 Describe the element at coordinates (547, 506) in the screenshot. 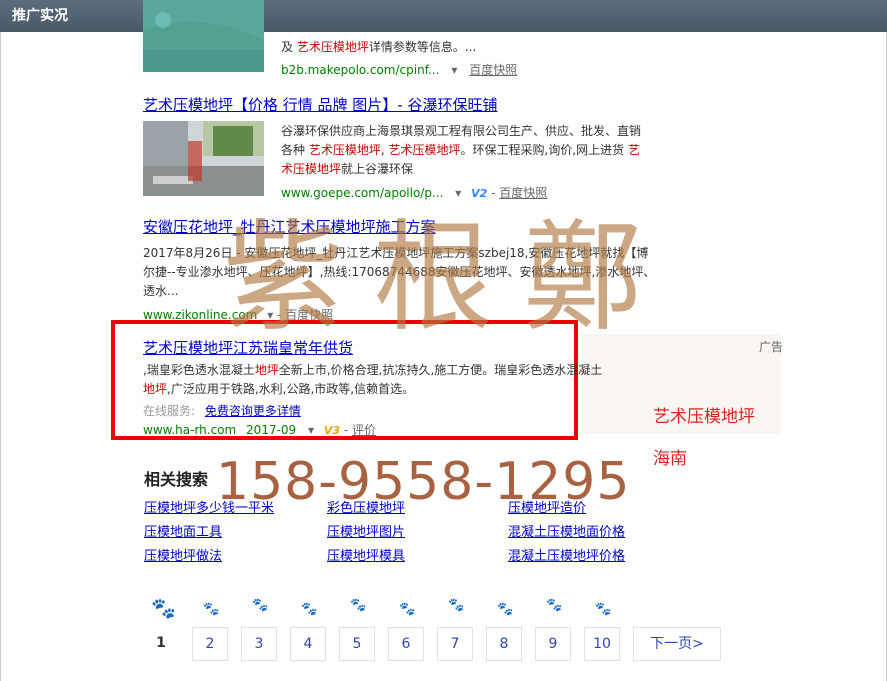

I see `related-link: 压模地坪造价` at that location.